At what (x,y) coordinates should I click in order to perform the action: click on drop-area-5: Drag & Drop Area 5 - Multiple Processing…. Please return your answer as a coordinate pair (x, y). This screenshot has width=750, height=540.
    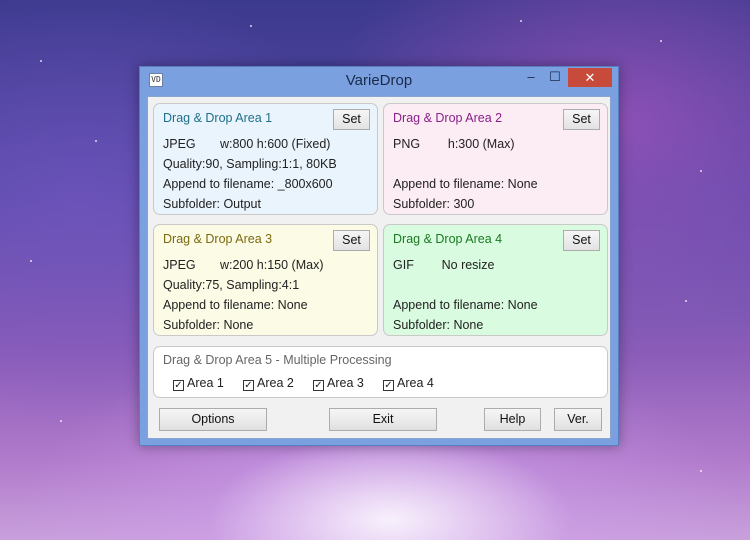
    Looking at the image, I should click on (380, 372).